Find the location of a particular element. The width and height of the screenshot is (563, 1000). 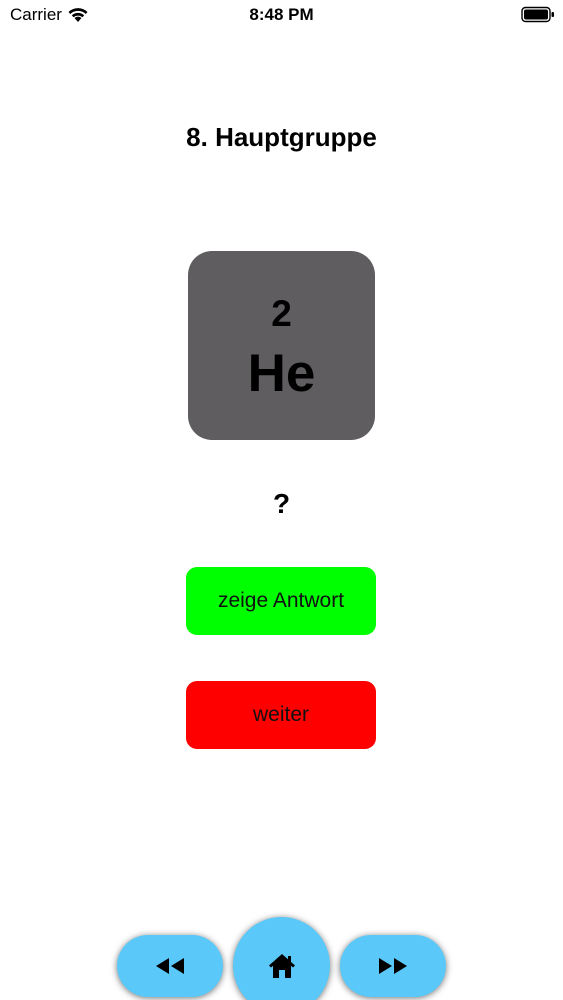

element-symbol: He is located at coordinates (281, 373).